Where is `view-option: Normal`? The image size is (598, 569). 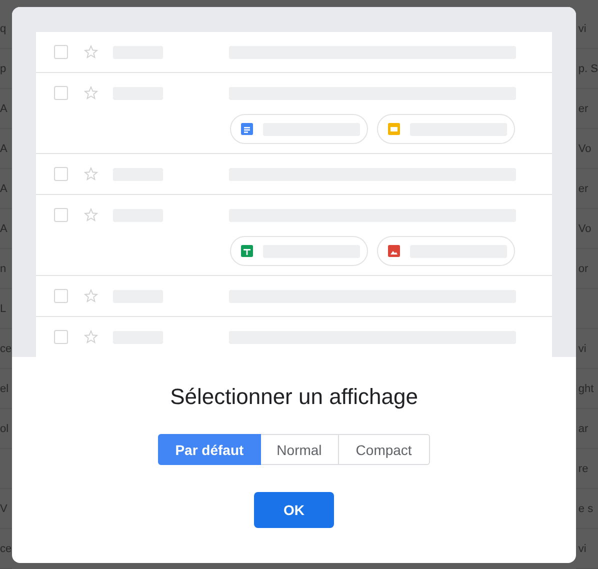 view-option: Normal is located at coordinates (299, 449).